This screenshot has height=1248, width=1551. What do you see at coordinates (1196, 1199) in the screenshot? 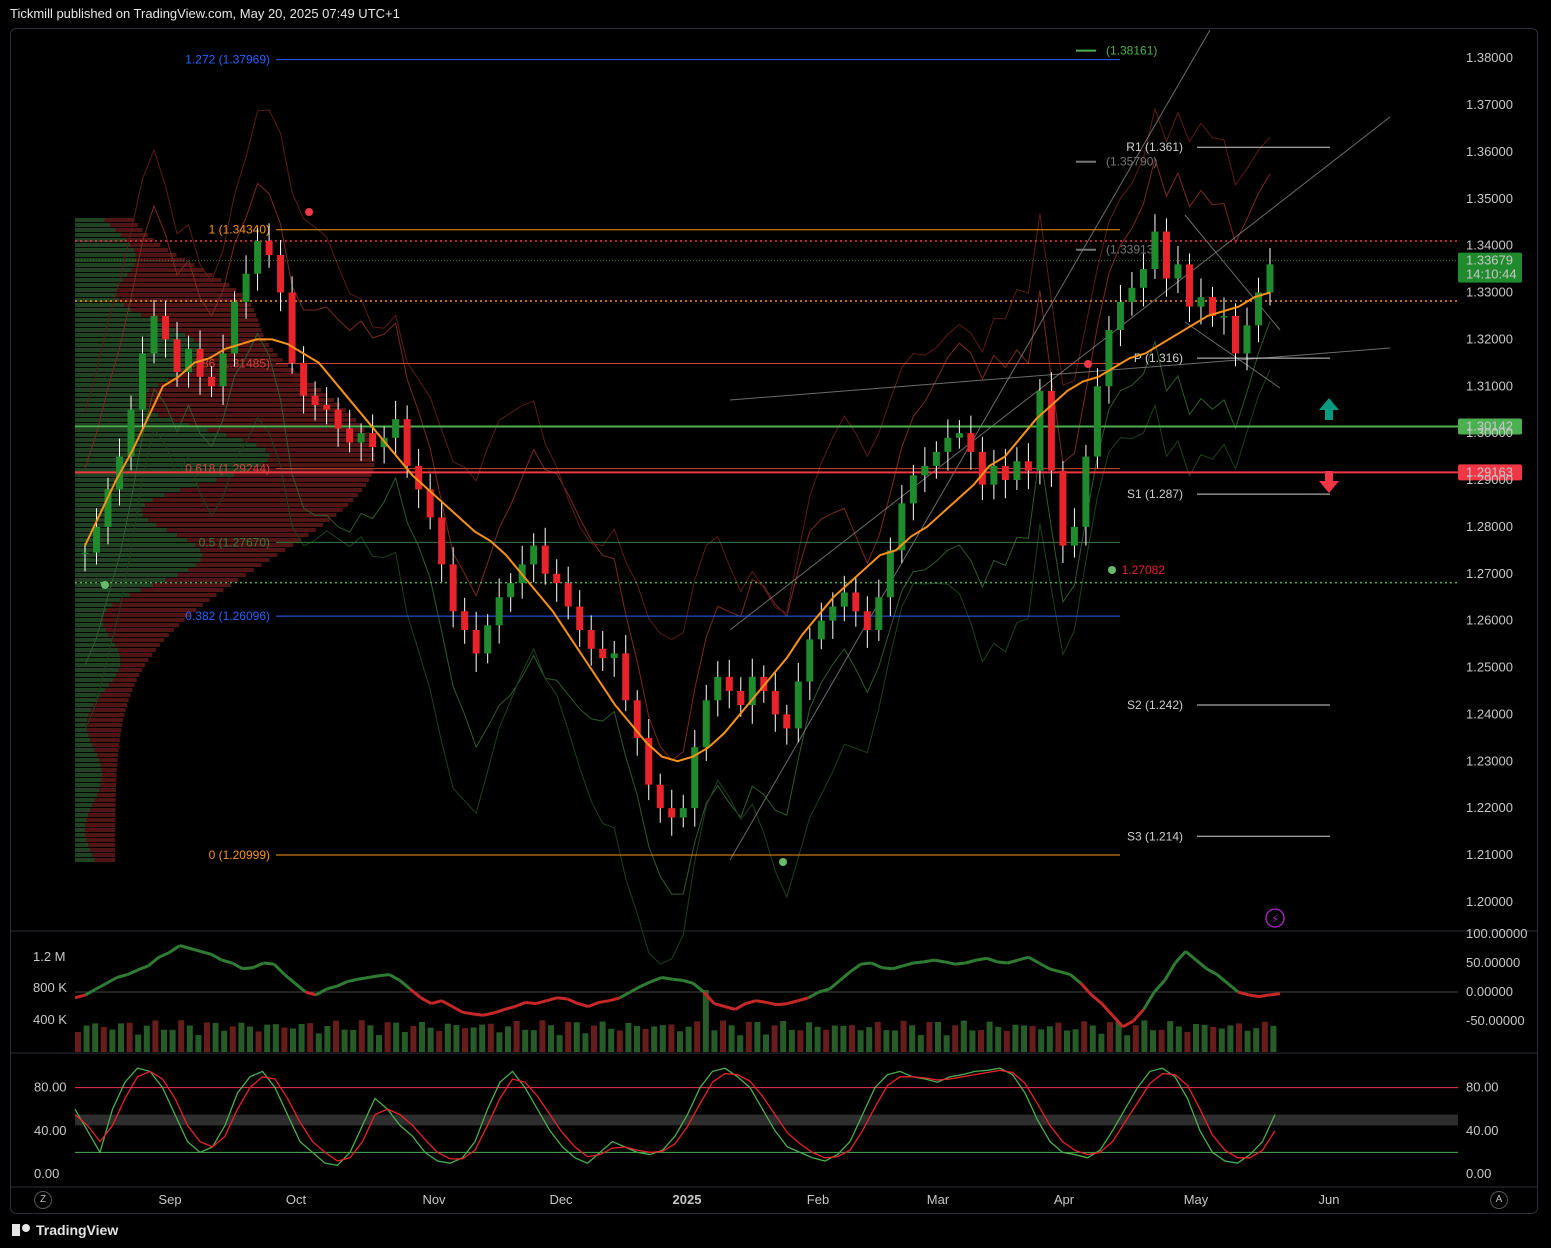
I see `time-tick-label: May` at bounding box center [1196, 1199].